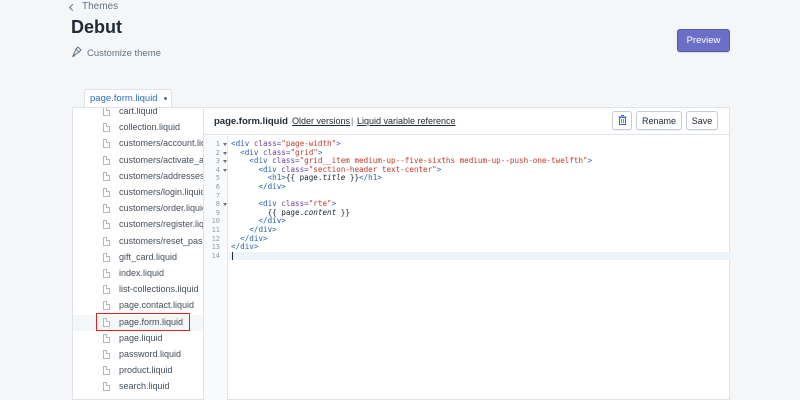 The image size is (800, 400). What do you see at coordinates (124, 98) in the screenshot?
I see `open-file-tab-label: page.form.liquid` at bounding box center [124, 98].